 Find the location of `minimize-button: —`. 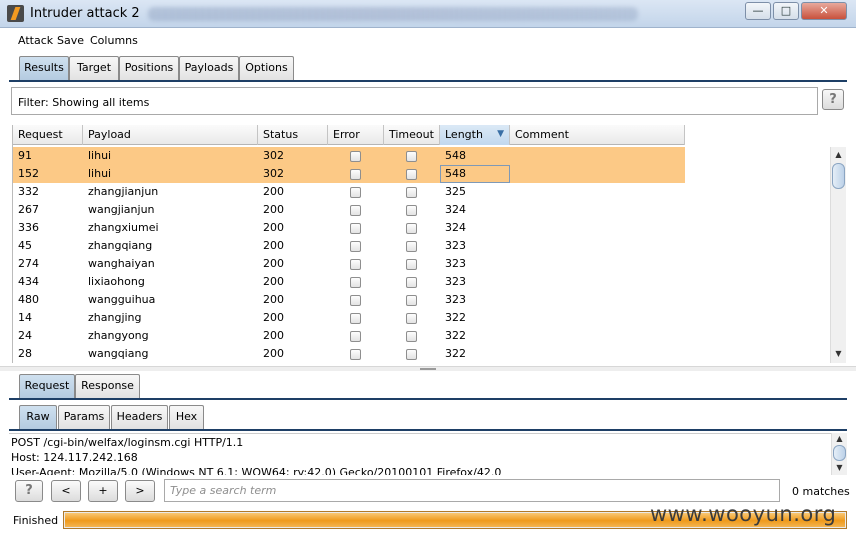

minimize-button: — is located at coordinates (758, 11).